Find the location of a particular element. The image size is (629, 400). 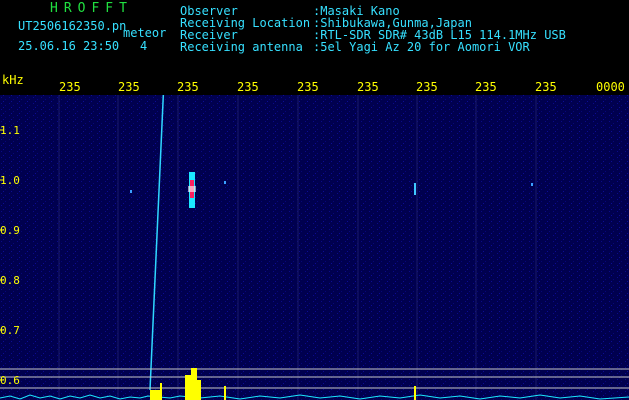

freq-tick-label: 0.7 is located at coordinates (10, 330).